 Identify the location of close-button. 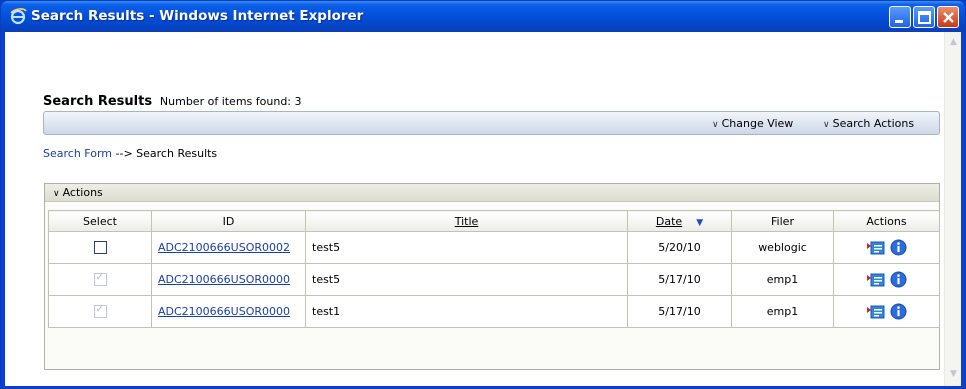
(948, 17).